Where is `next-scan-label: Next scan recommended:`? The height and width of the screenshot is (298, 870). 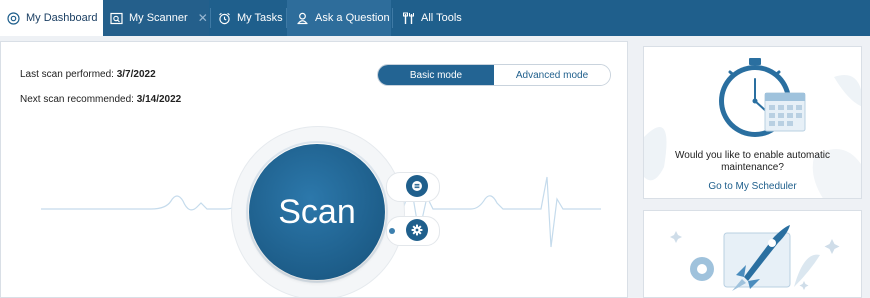
next-scan-label: Next scan recommended: is located at coordinates (77, 99).